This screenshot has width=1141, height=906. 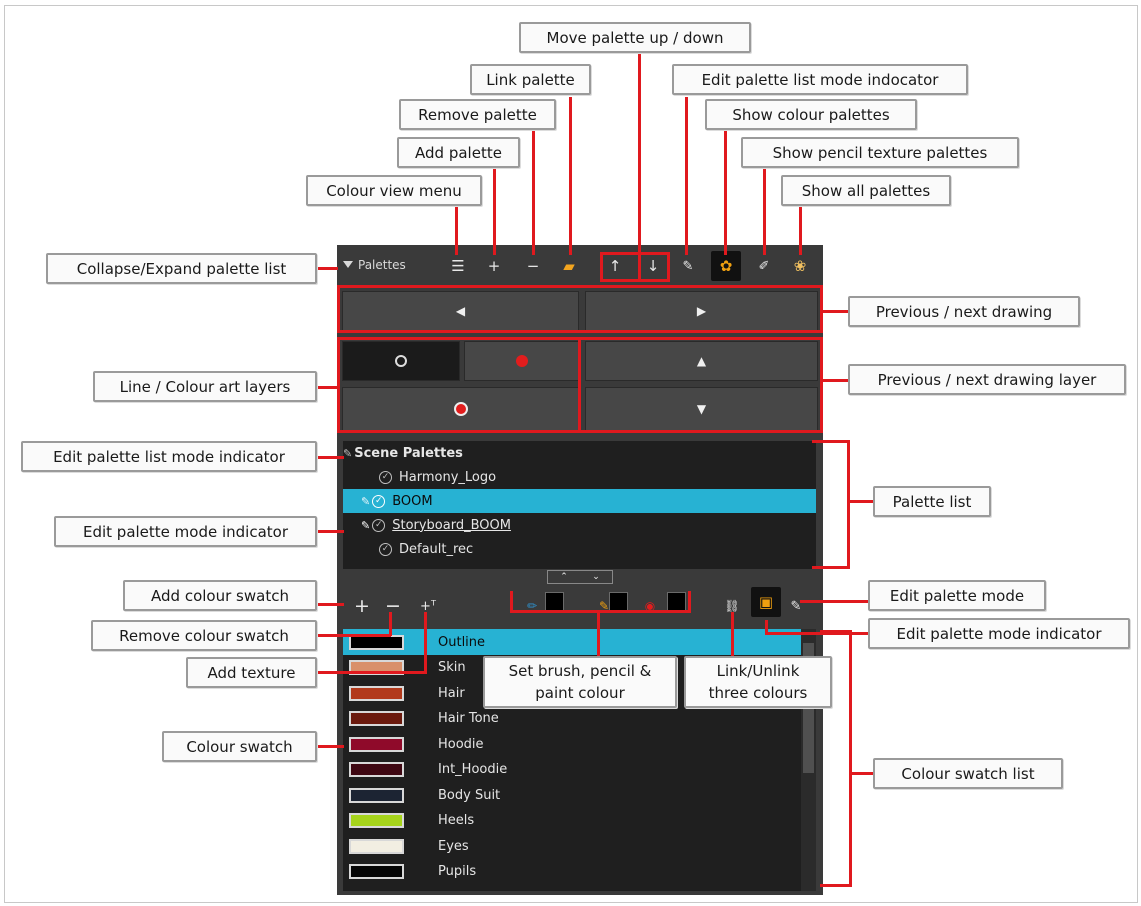 I want to click on swatch-name: Eyes, so click(x=453, y=846).